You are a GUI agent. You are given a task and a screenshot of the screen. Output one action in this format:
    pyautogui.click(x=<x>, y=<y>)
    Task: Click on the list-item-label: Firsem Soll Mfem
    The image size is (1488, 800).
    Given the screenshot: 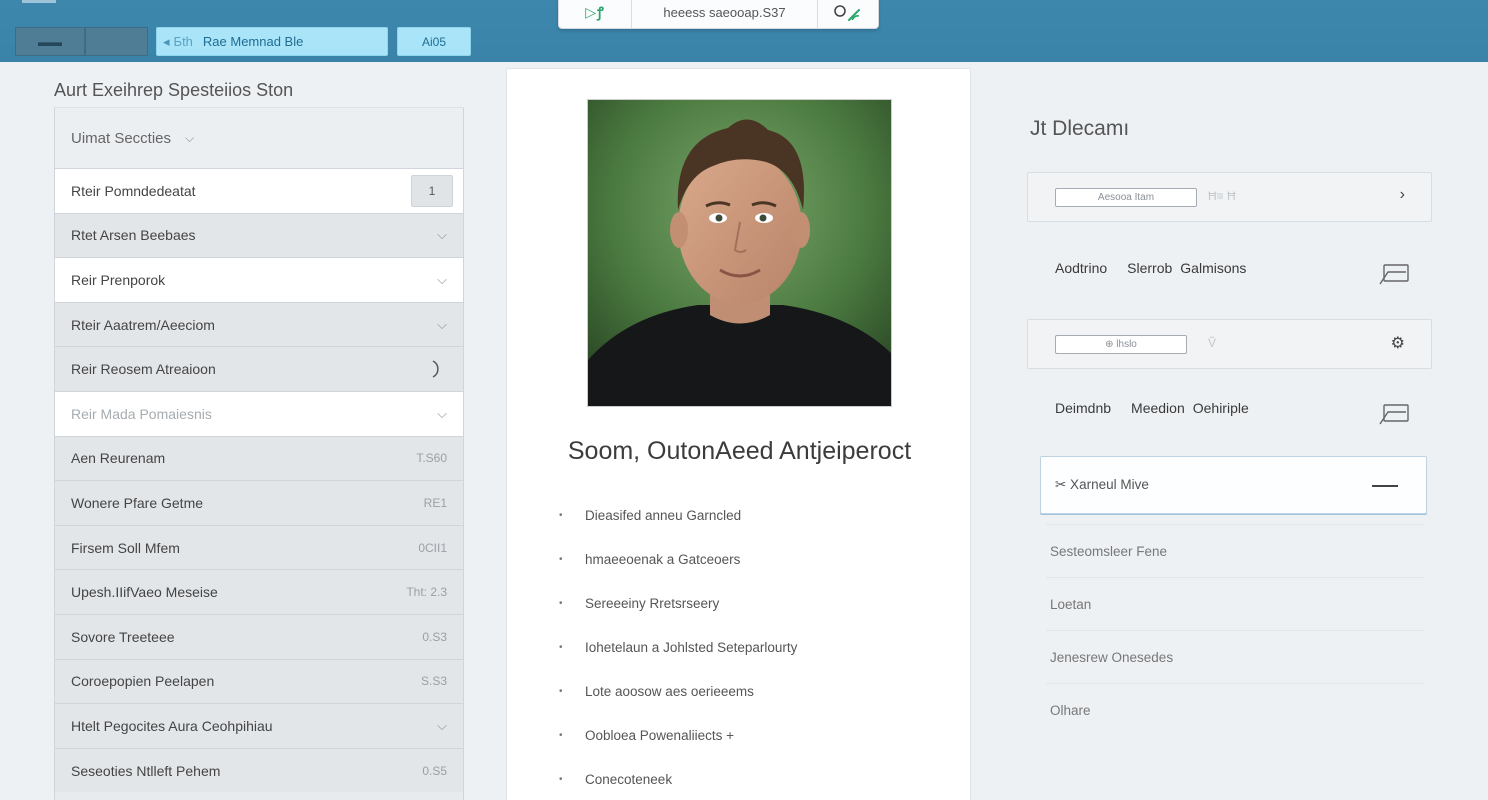 What is the action you would take?
    pyautogui.click(x=125, y=547)
    